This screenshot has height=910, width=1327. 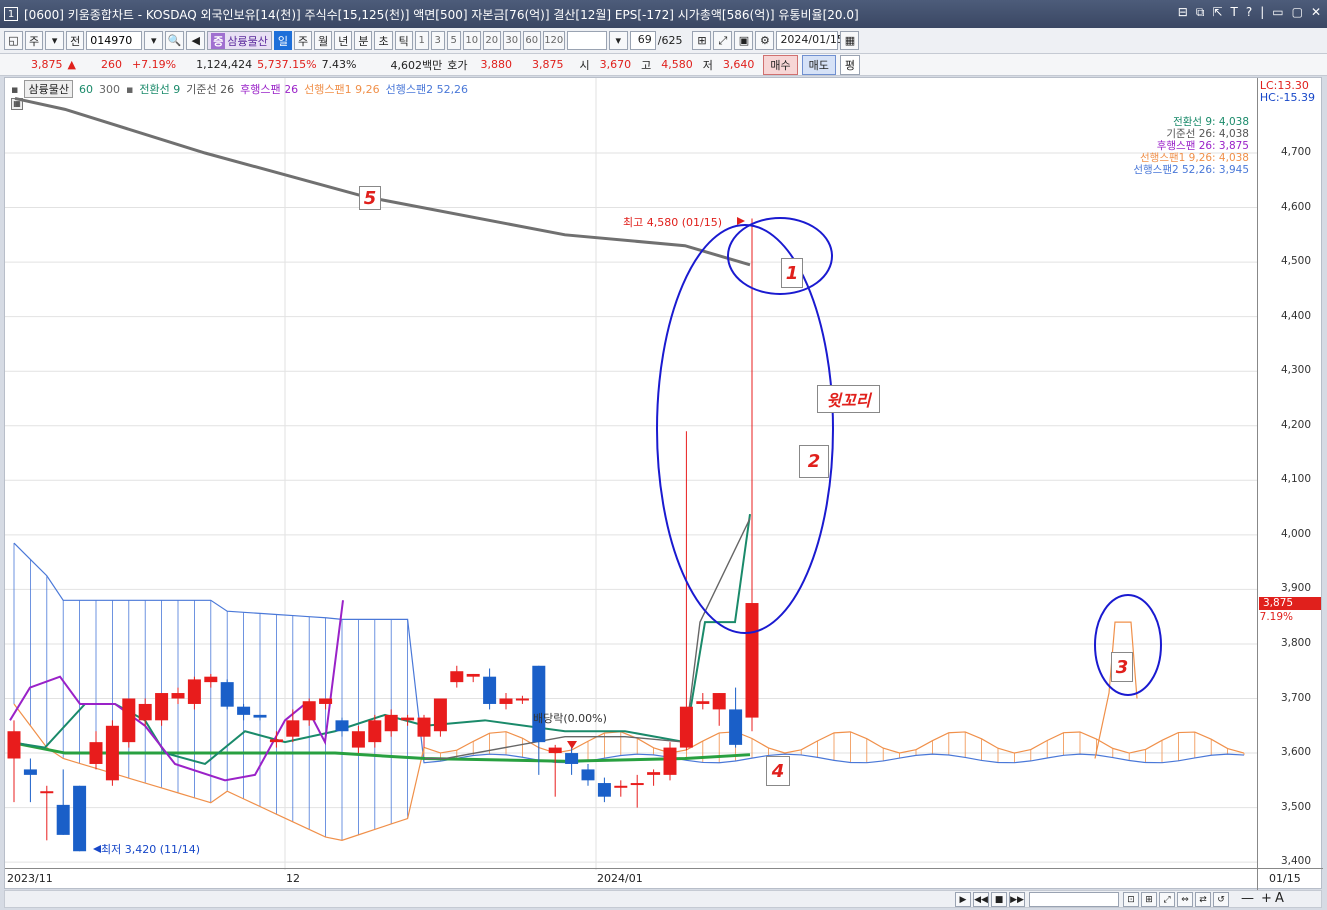 I want to click on y-tick-label: 3,500, so click(x=1295, y=806).